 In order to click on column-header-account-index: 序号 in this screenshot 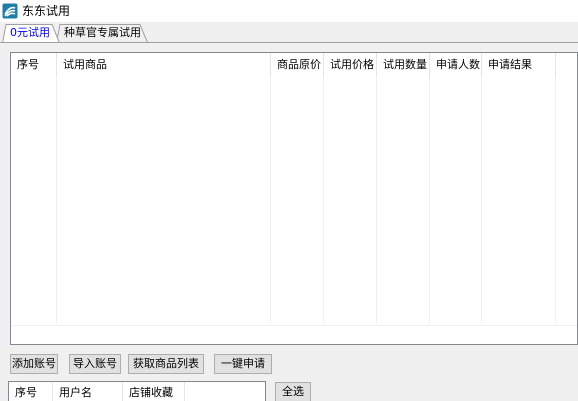, I will do `click(31, 391)`.